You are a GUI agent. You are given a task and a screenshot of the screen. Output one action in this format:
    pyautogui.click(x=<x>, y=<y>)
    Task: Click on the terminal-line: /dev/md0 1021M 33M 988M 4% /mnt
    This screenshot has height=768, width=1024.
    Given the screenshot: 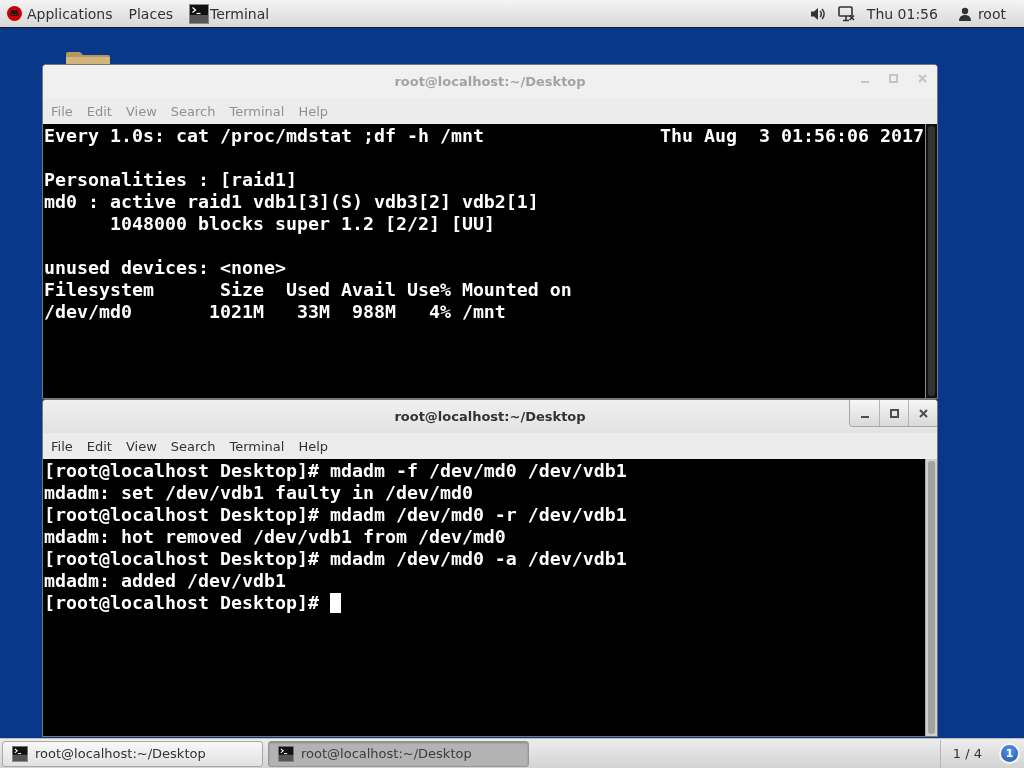 What is the action you would take?
    pyautogui.click(x=275, y=312)
    